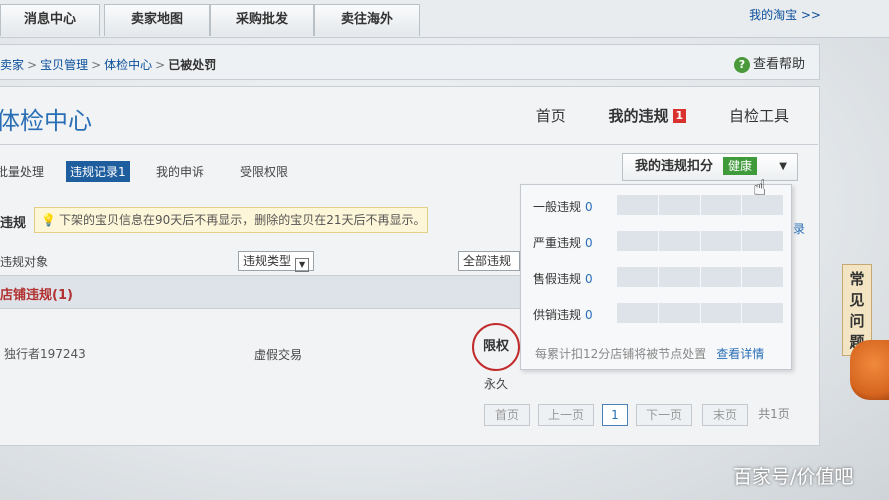 The image size is (889, 500). I want to click on nav-home: 首页, so click(551, 116).